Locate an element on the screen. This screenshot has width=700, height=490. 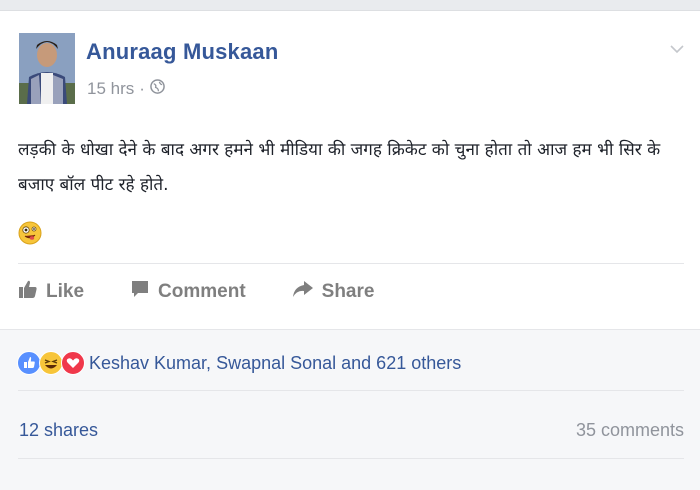
author-avatar is located at coordinates (47, 68).